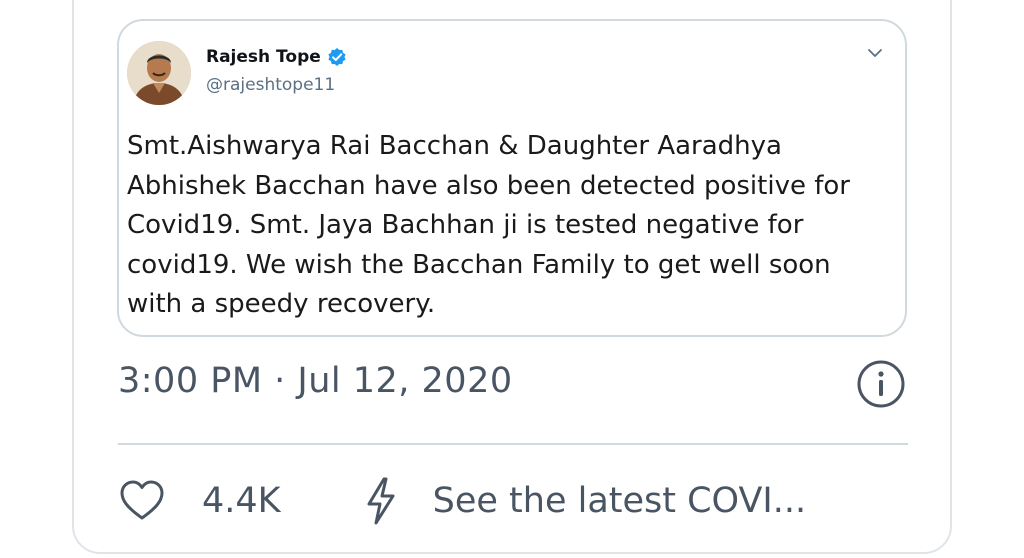  Describe the element at coordinates (875, 53) in the screenshot. I see `chevron-down-icon` at that location.